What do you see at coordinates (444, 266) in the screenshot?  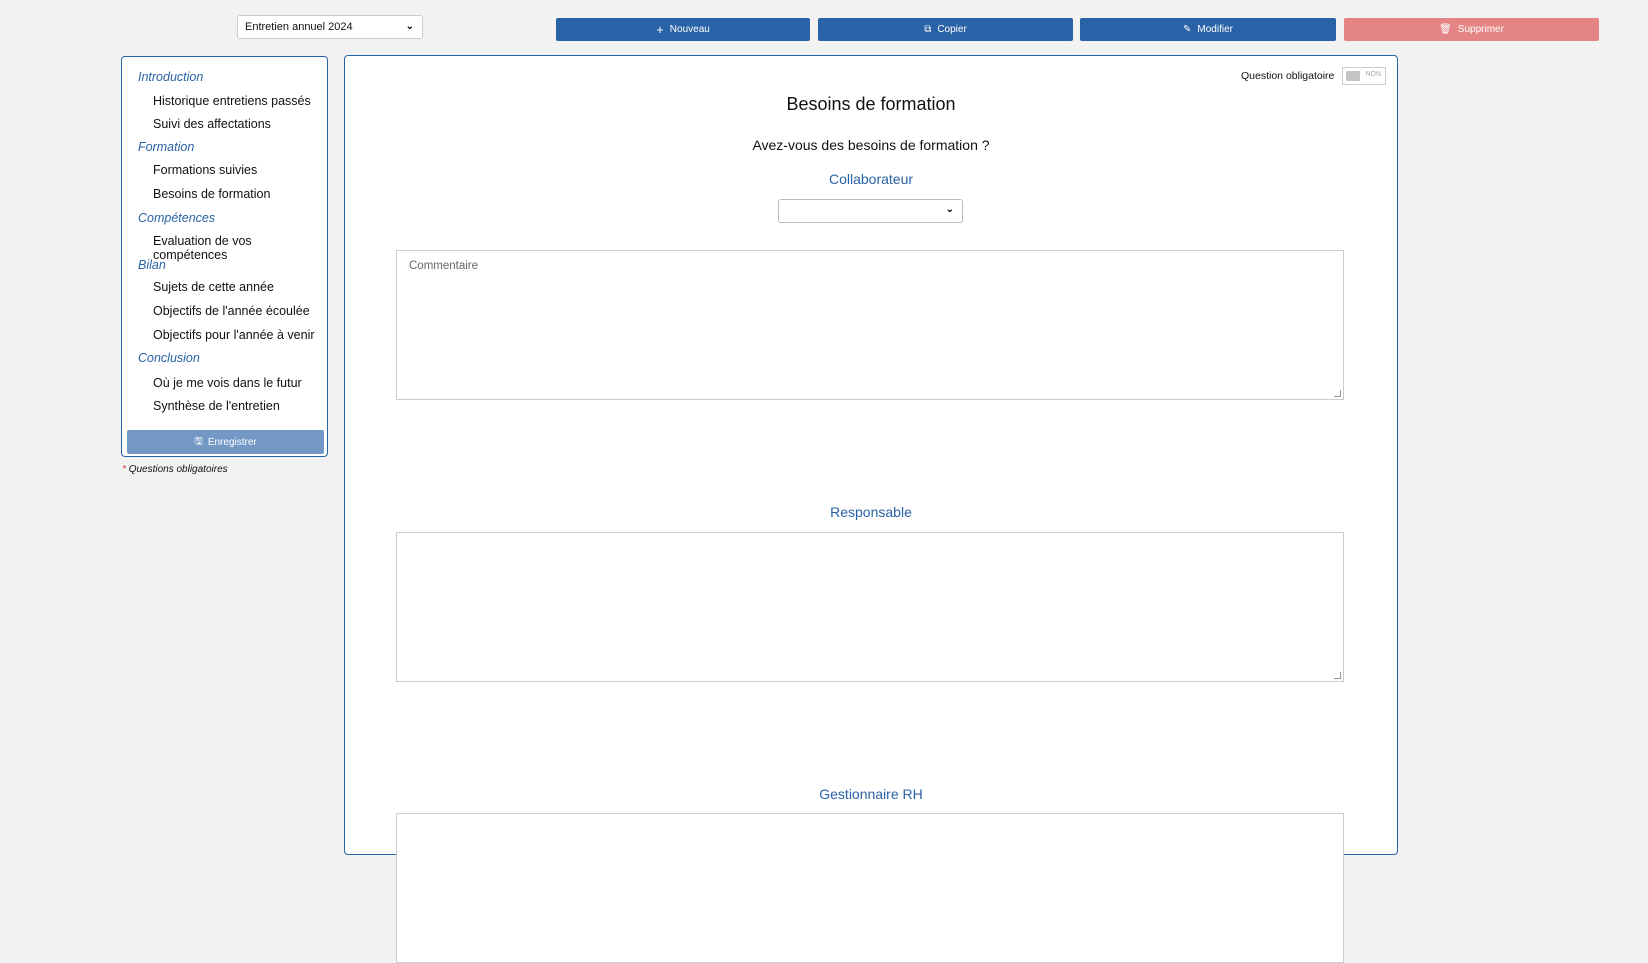 I see `comment-placeholder: Commentaire` at bounding box center [444, 266].